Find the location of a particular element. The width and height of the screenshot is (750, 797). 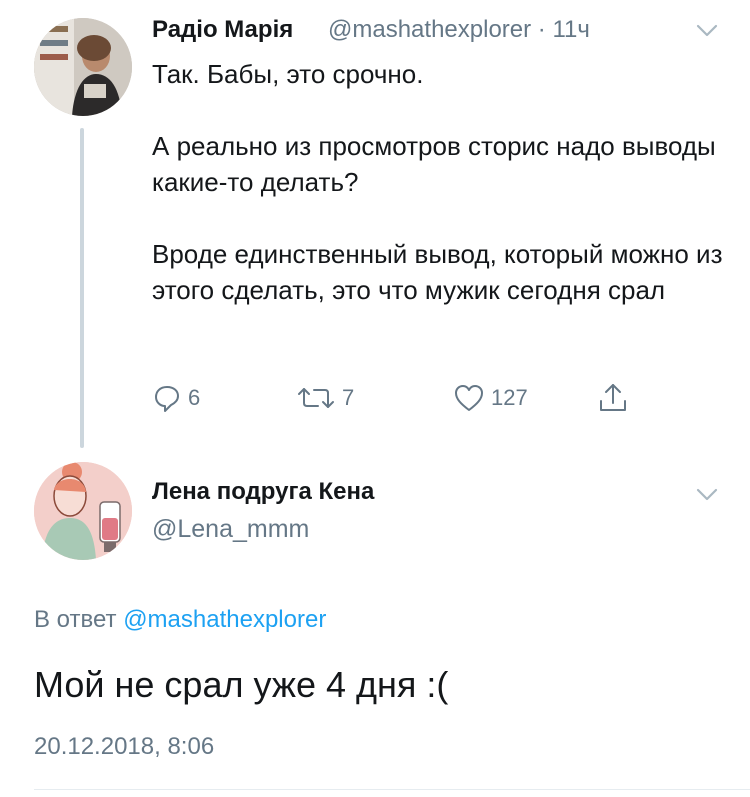

avatar-illustration is located at coordinates (83, 511).